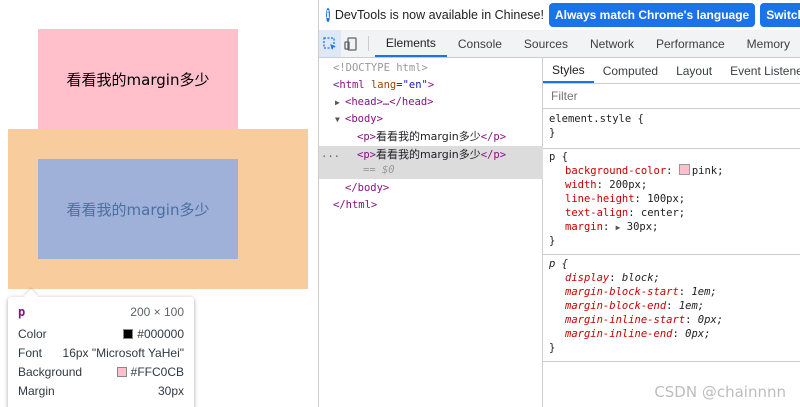 The image size is (800, 407). I want to click on property-value: center;, so click(663, 213).